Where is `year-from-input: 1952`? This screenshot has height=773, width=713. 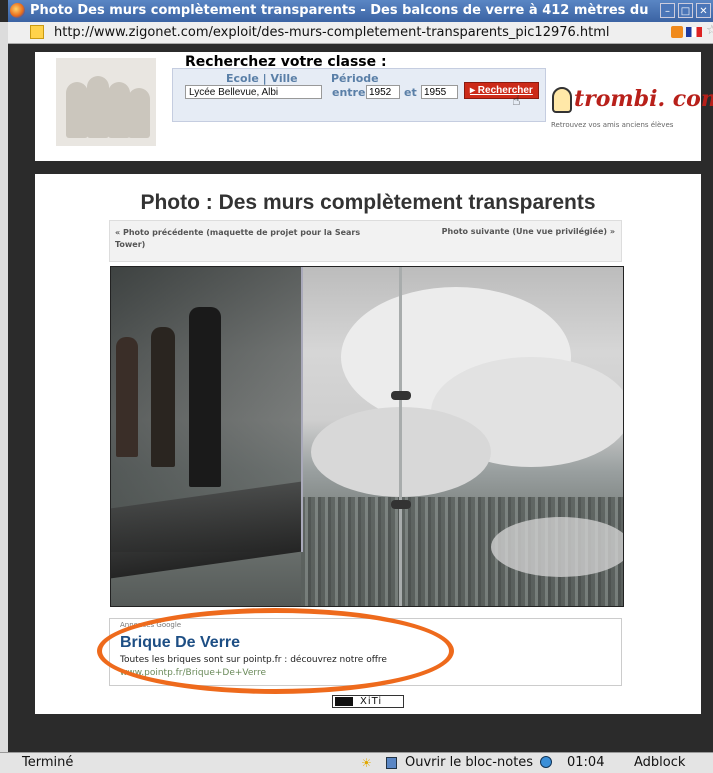
year-from-input: 1952 is located at coordinates (383, 92).